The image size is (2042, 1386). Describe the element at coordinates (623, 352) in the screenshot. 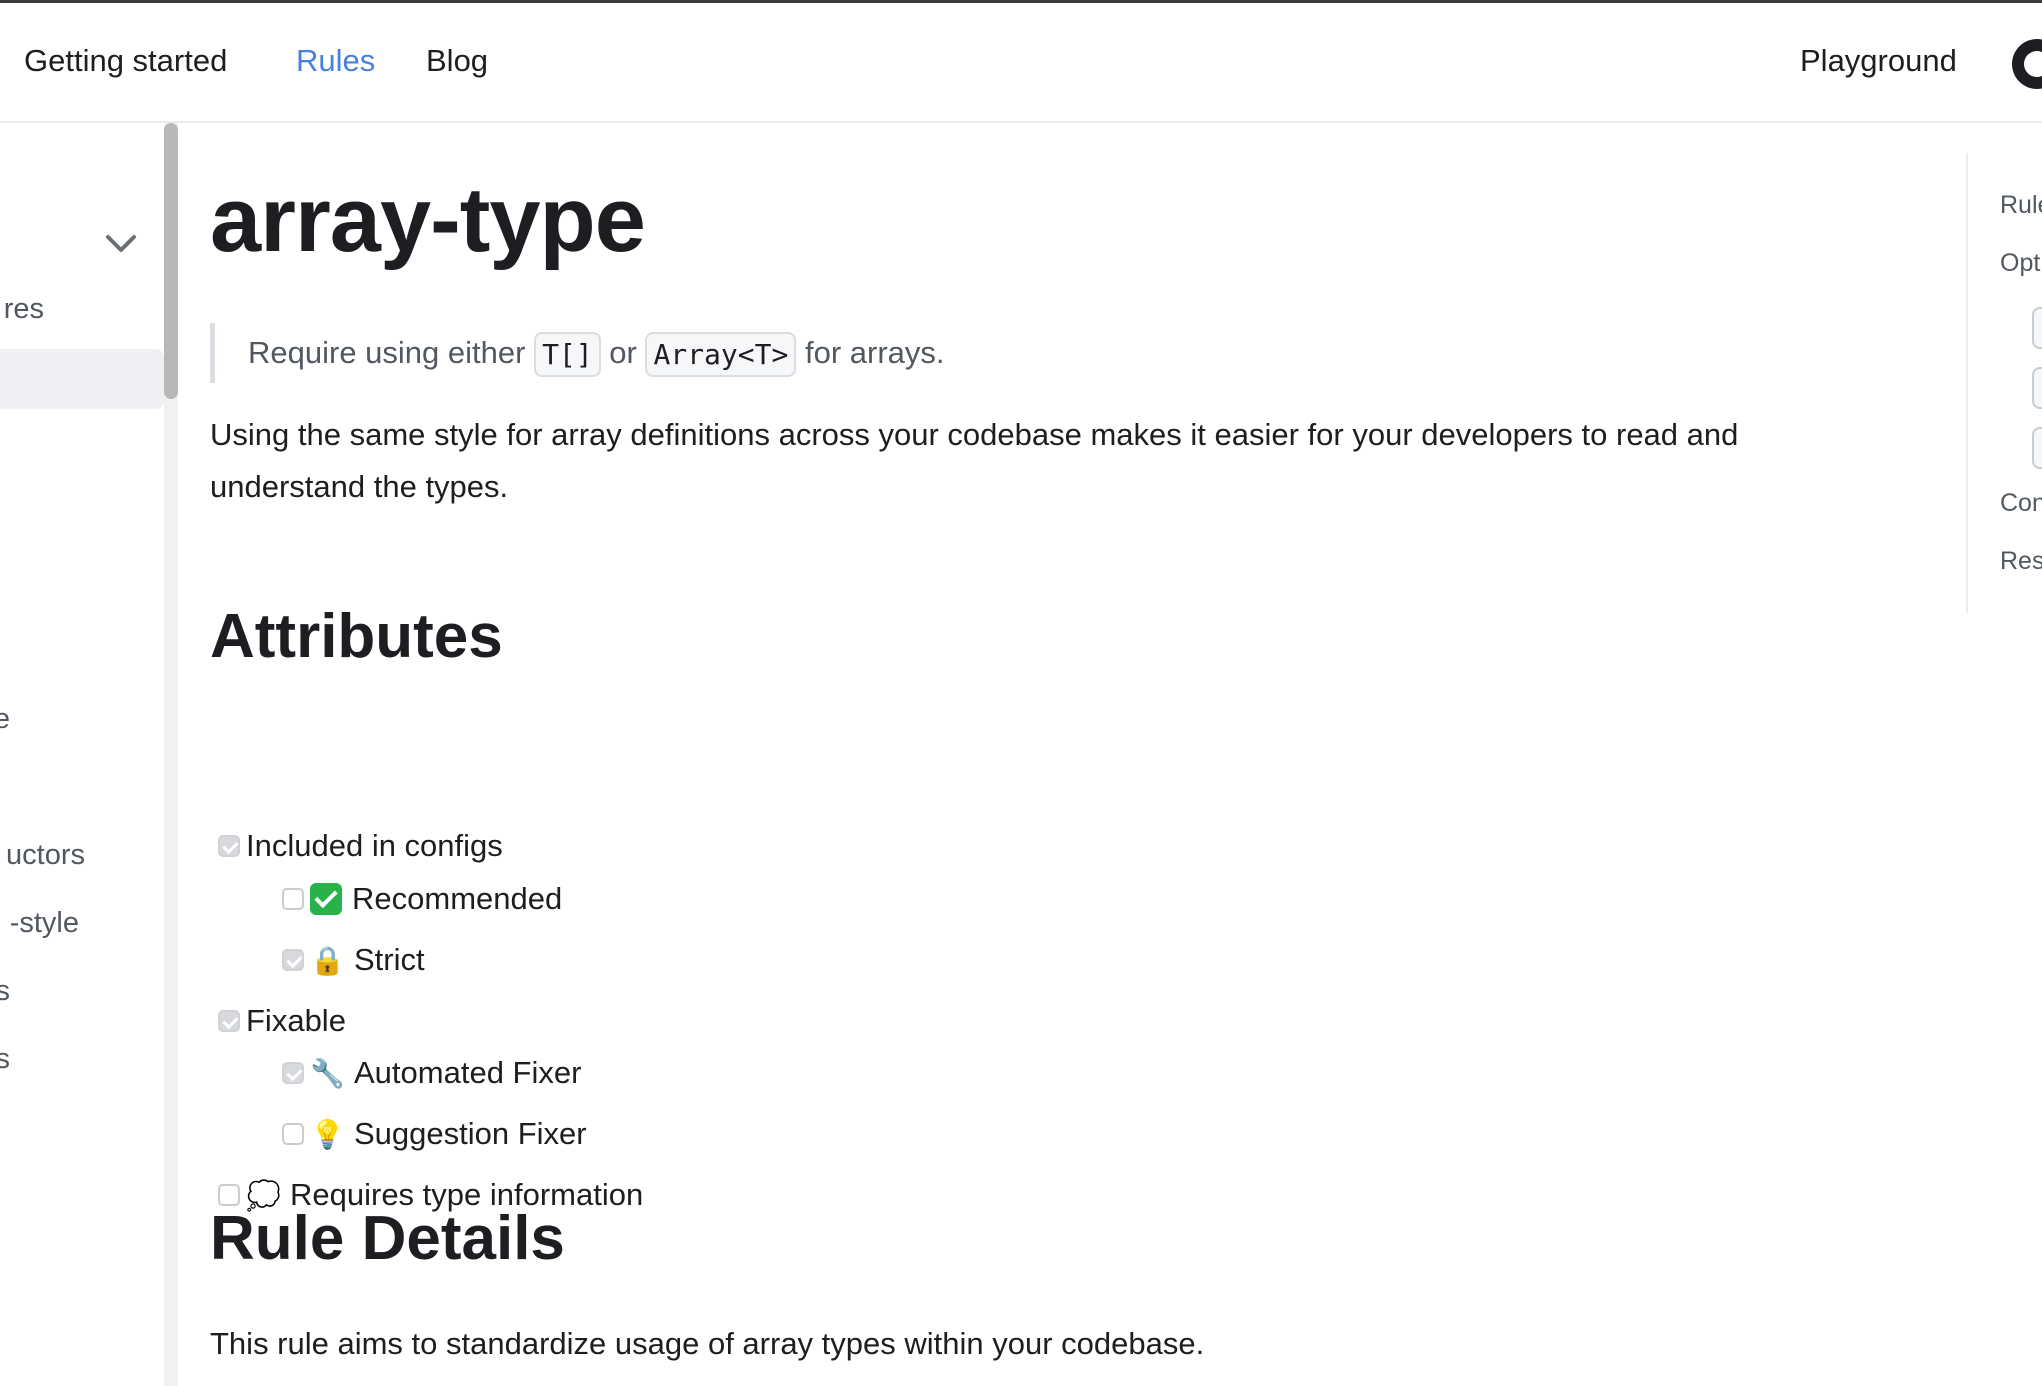

I see `description-text: or` at that location.